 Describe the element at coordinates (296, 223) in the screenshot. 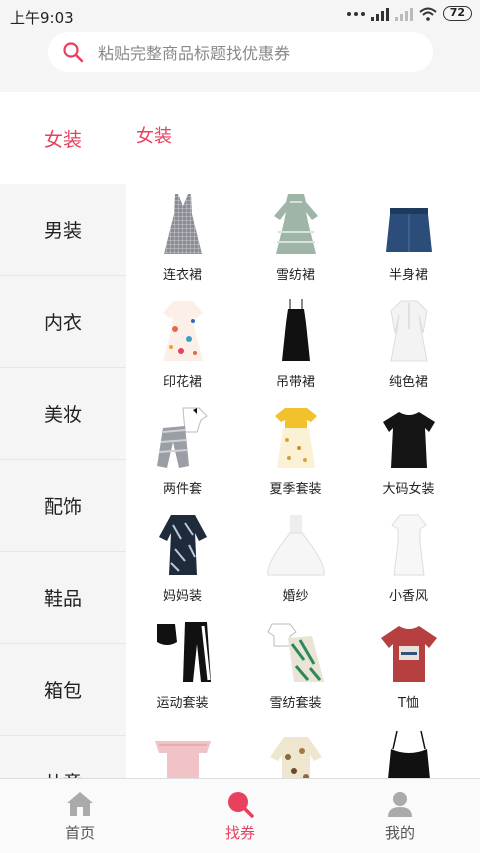

I see `chiffon-dress-image` at that location.